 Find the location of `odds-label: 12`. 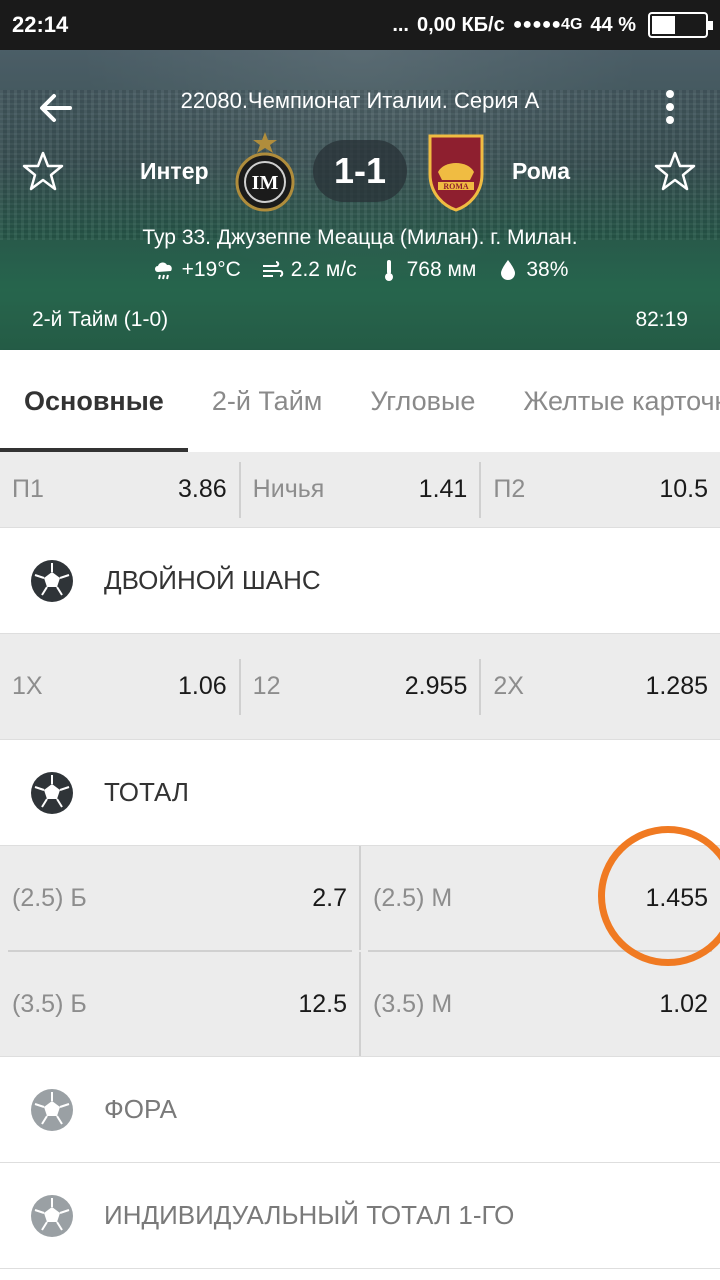

odds-label: 12 is located at coordinates (266, 686).